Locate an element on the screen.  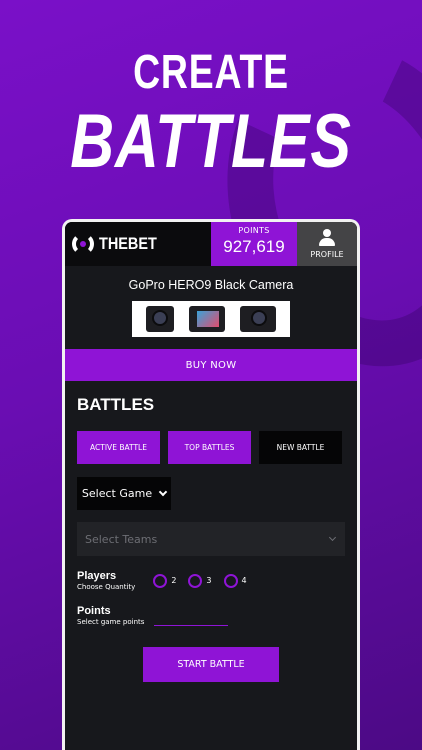
player-option-3: 3 is located at coordinates (200, 580).